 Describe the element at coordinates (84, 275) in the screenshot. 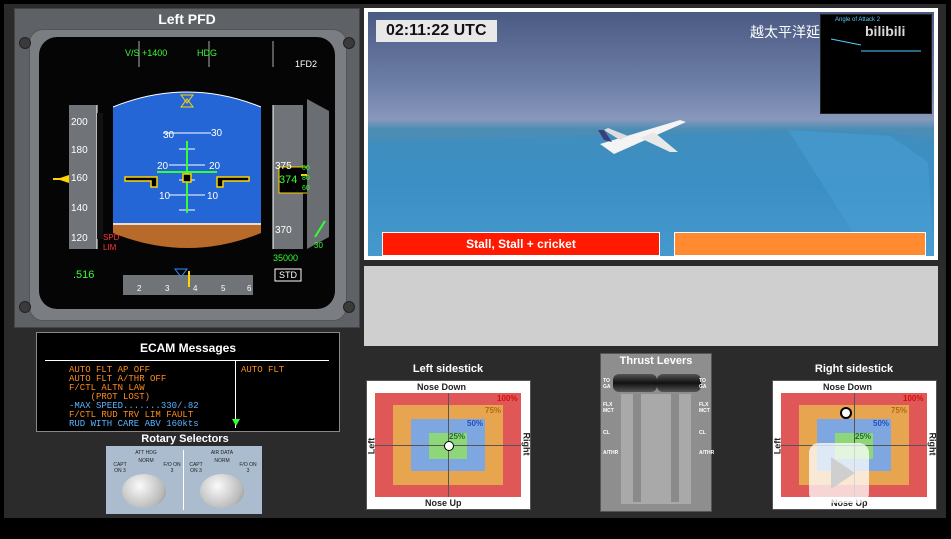

I see `mach-readout: .516` at that location.